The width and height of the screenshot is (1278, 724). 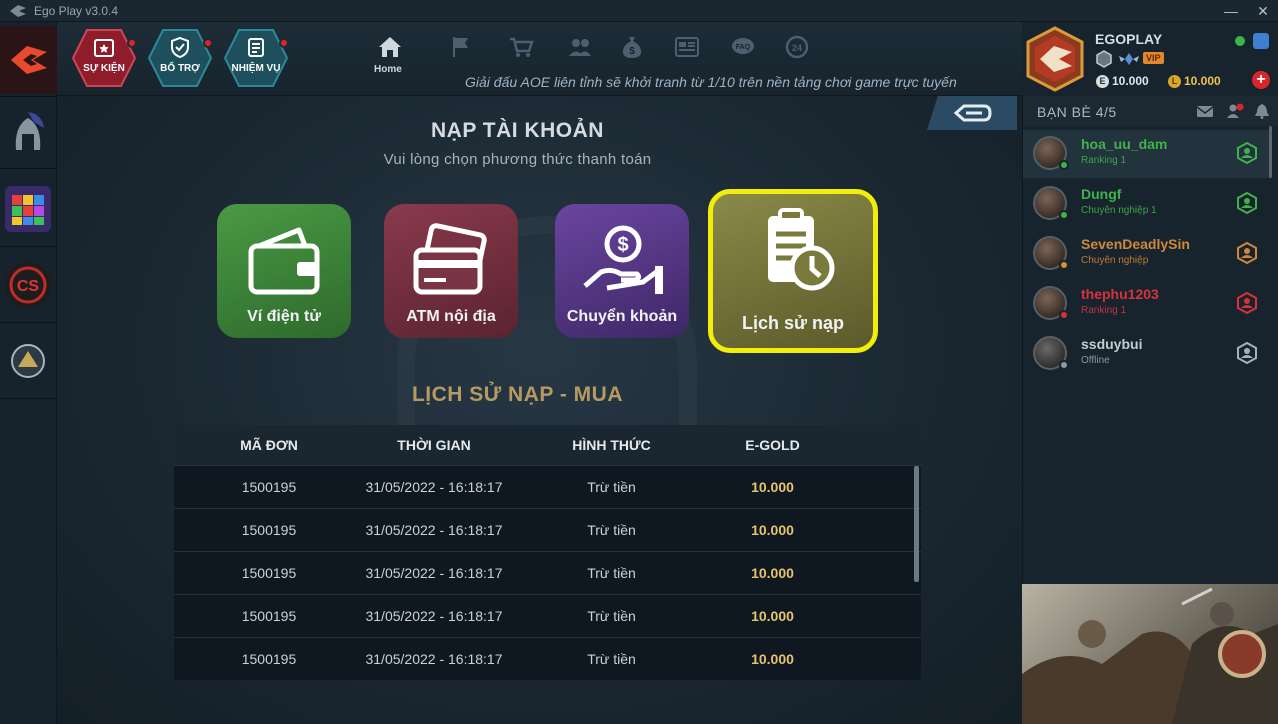 What do you see at coordinates (1147, 304) in the screenshot?
I see `friend-item: thephu1203 Ranking 1` at bounding box center [1147, 304].